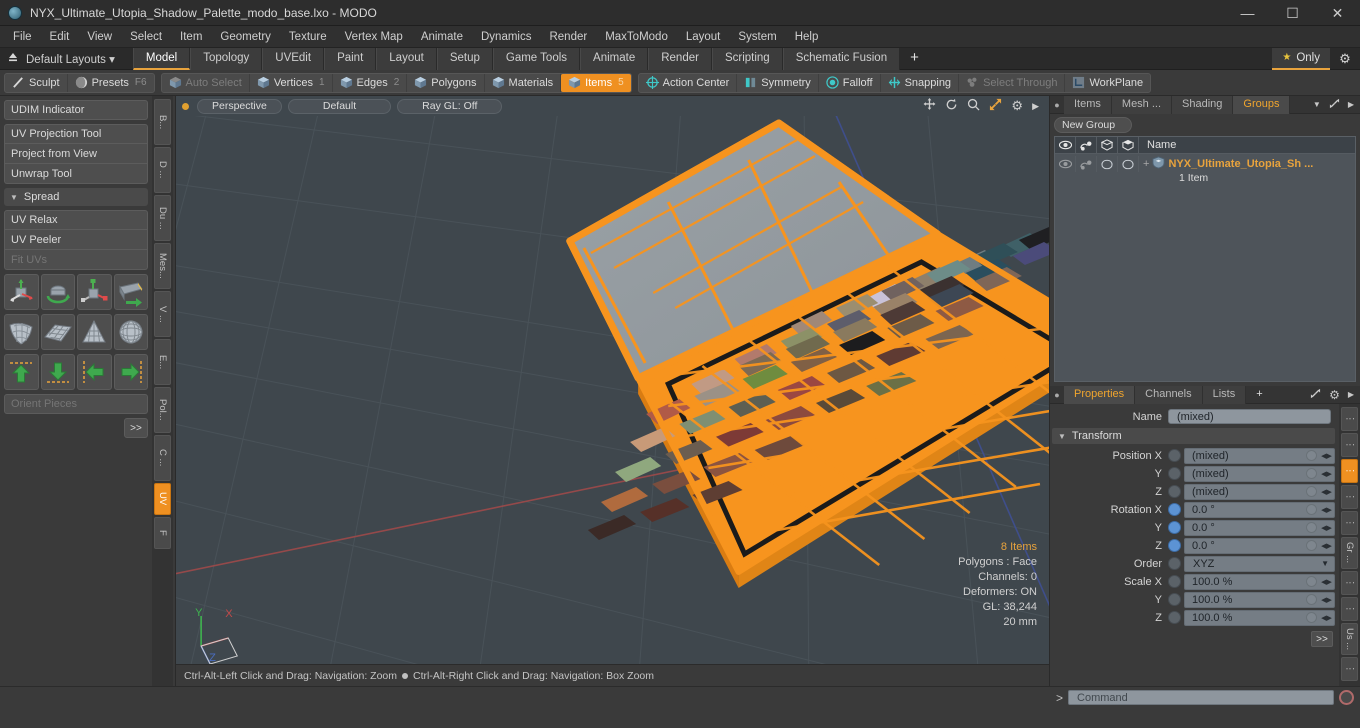 This screenshot has width=1360, height=728. What do you see at coordinates (130, 292) in the screenshot?
I see `uv-flip-icon` at bounding box center [130, 292].